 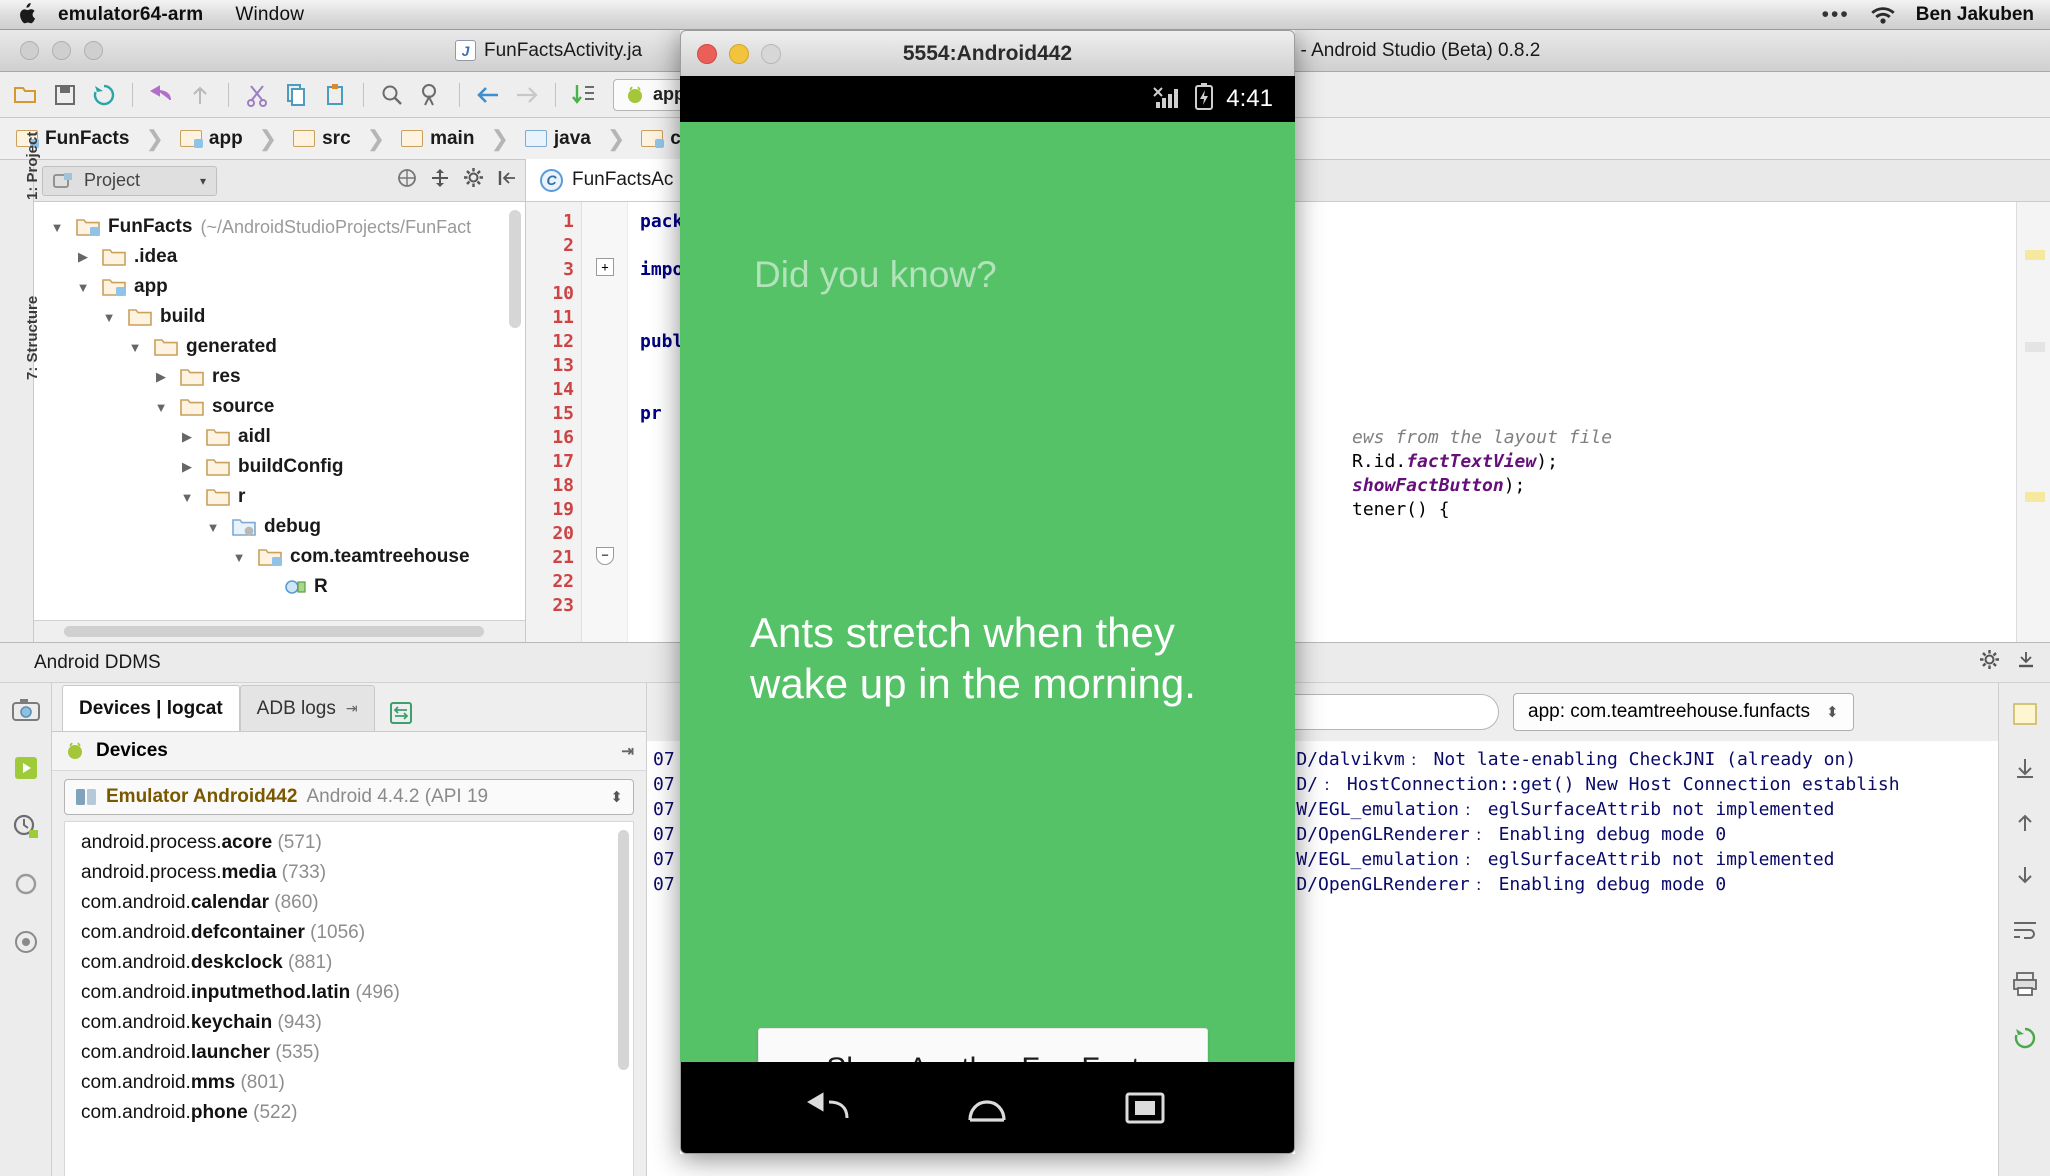 I want to click on apple-logo-icon, so click(x=26, y=13).